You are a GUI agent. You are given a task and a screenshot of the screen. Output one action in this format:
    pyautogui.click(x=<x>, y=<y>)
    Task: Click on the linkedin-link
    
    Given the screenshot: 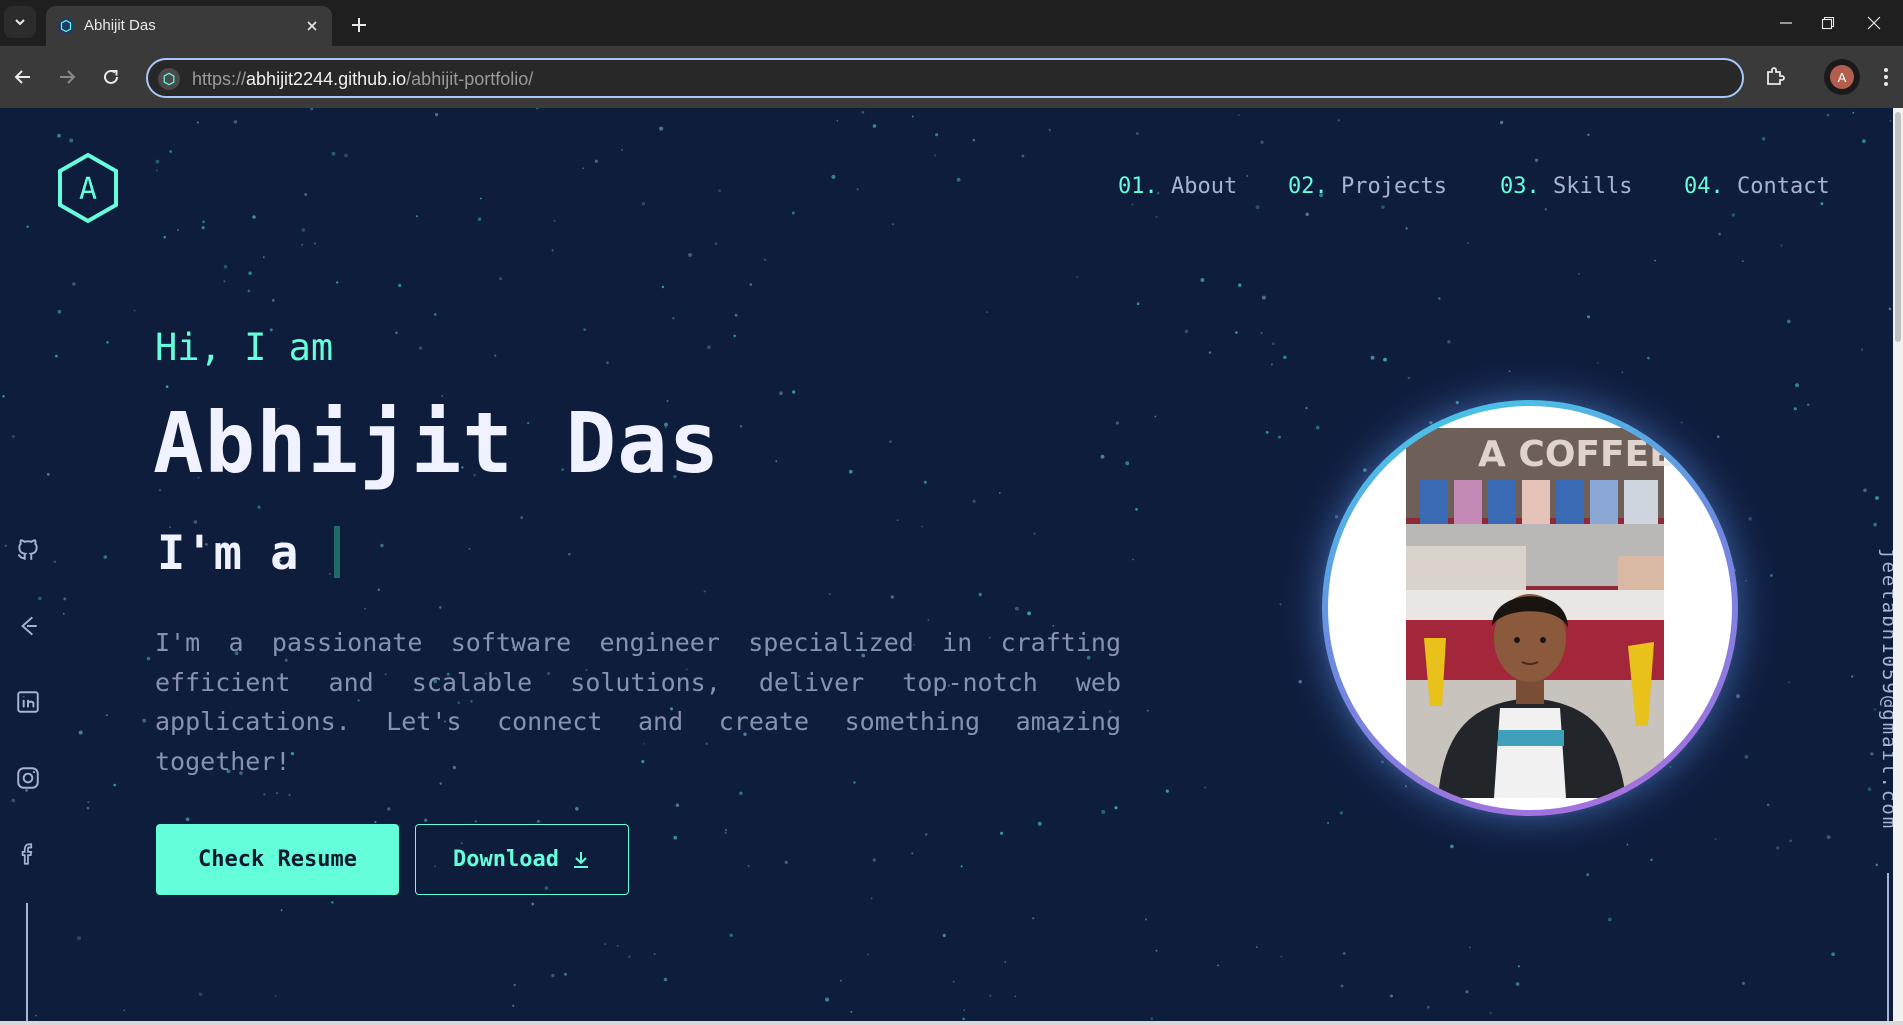 What is the action you would take?
    pyautogui.click(x=28, y=702)
    